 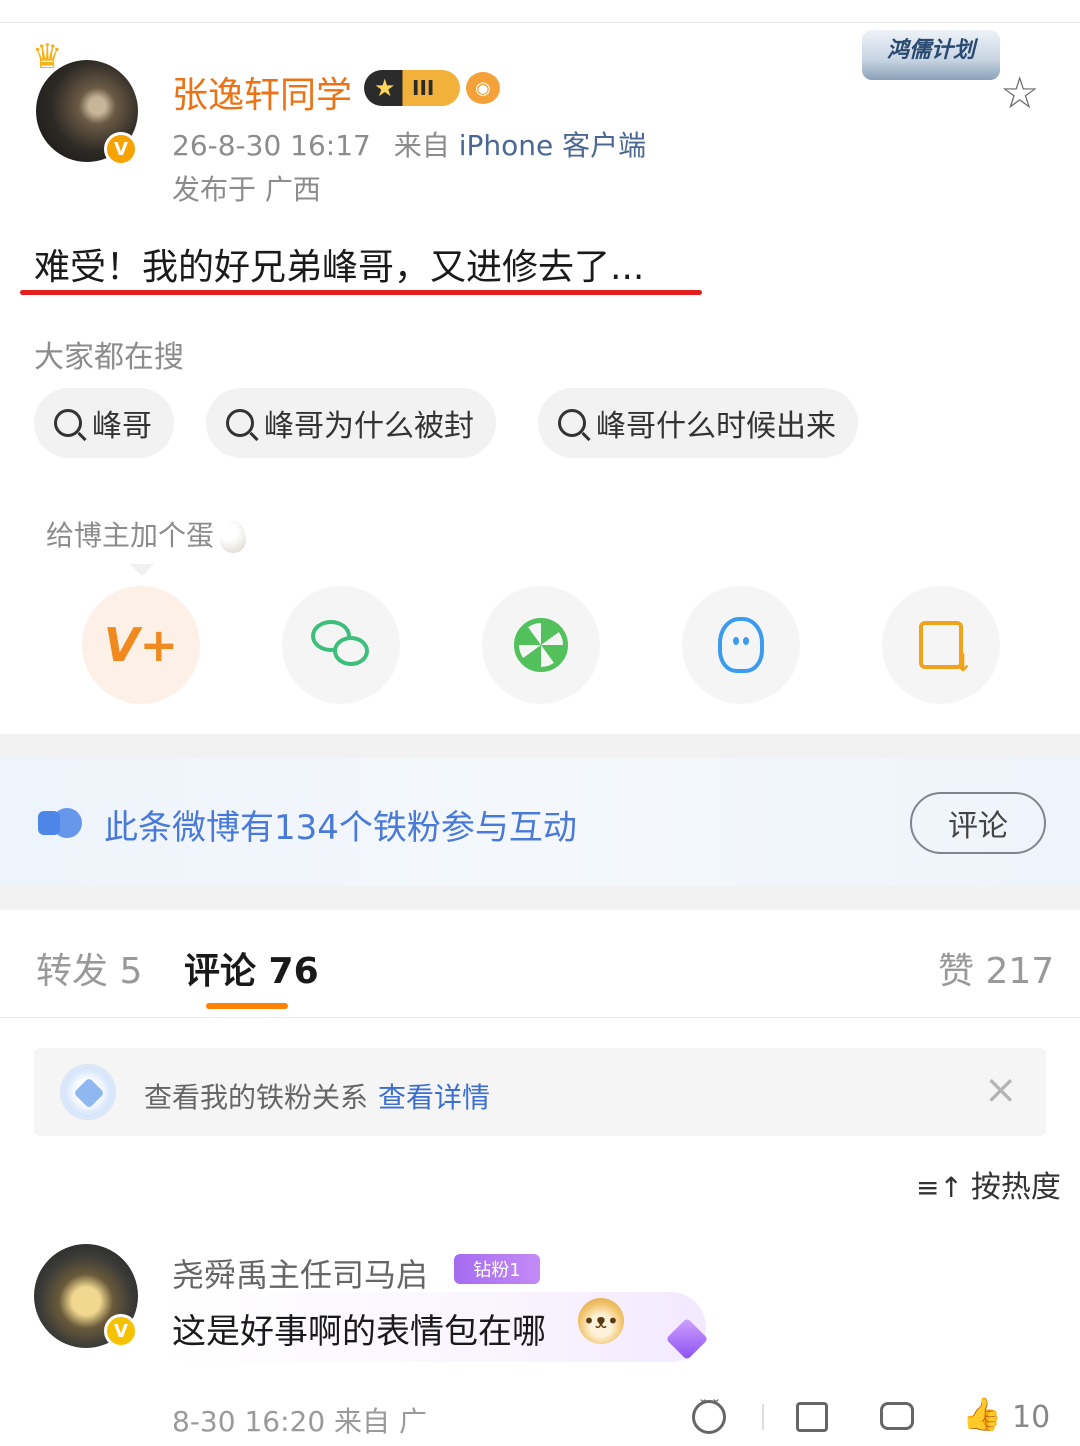 What do you see at coordinates (233, 537) in the screenshot?
I see `egg-icon` at bounding box center [233, 537].